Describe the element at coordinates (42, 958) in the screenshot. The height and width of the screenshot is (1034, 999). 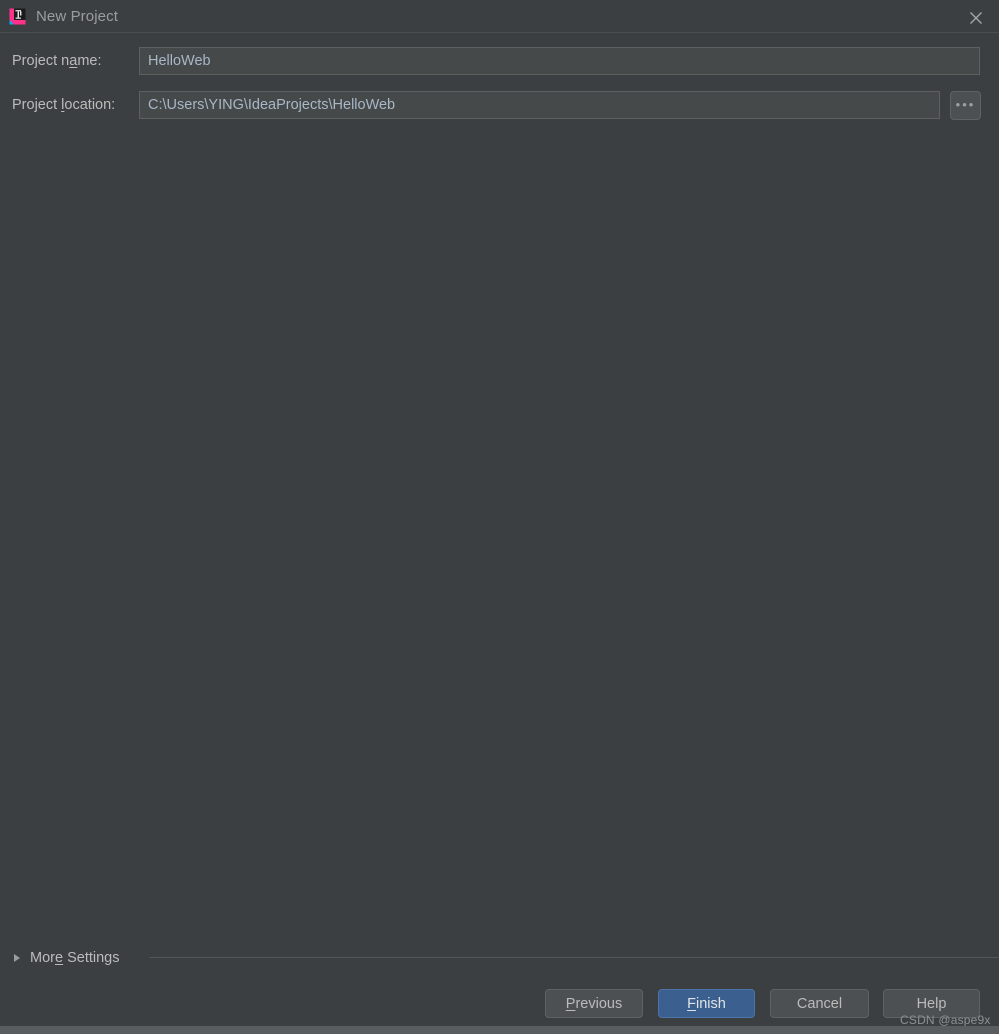
I see `more-settings-text-a: Mor` at that location.